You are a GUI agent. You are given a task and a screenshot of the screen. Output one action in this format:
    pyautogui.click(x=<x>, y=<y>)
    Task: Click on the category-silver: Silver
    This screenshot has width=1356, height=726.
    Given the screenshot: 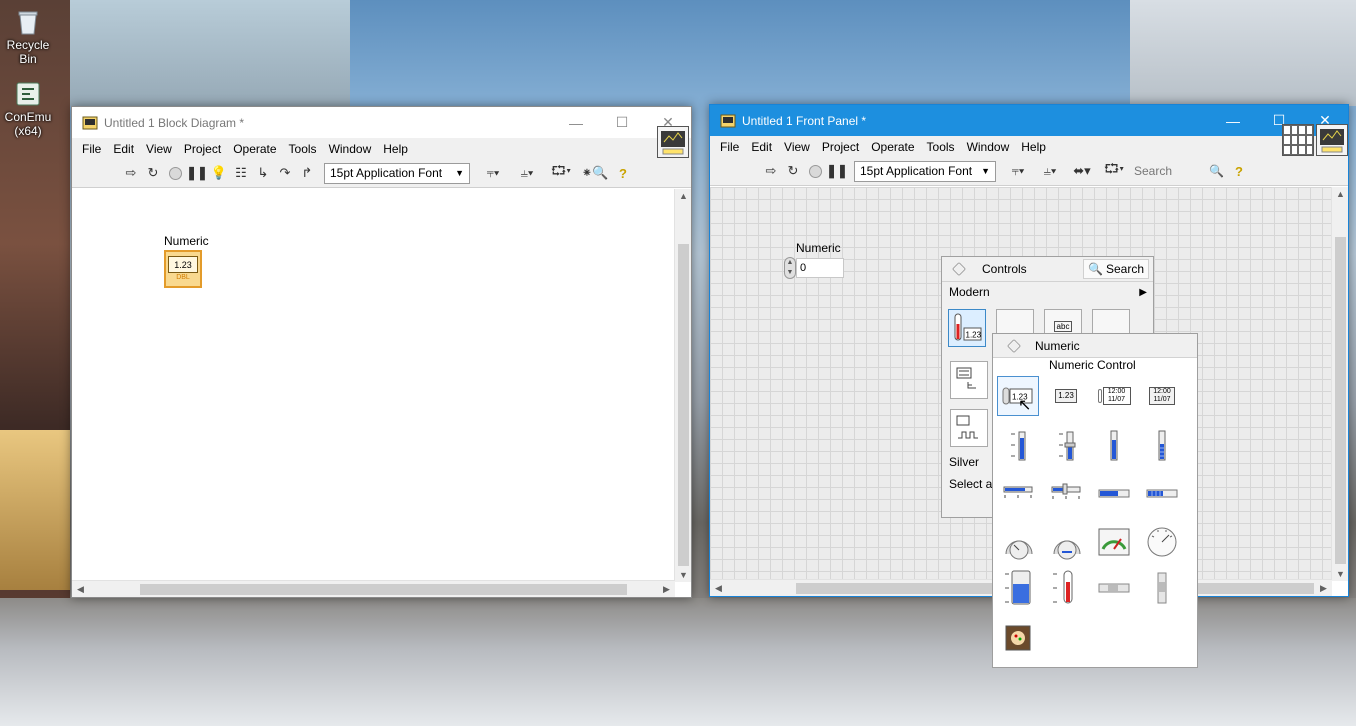 What is the action you would take?
    pyautogui.click(x=964, y=462)
    